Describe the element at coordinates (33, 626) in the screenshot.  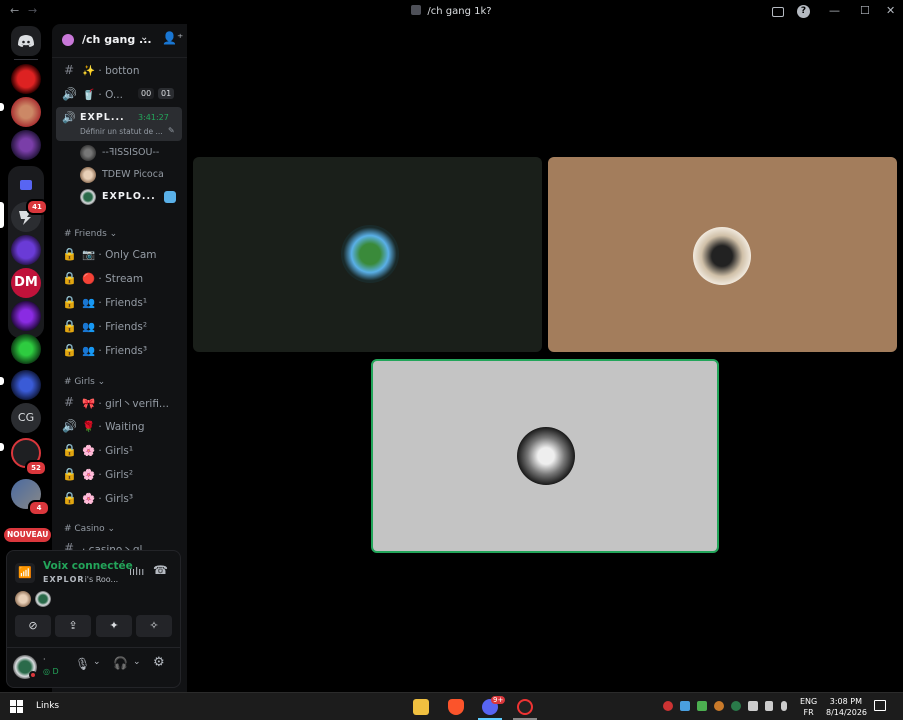
I see `camera-off-button: ⊘` at that location.